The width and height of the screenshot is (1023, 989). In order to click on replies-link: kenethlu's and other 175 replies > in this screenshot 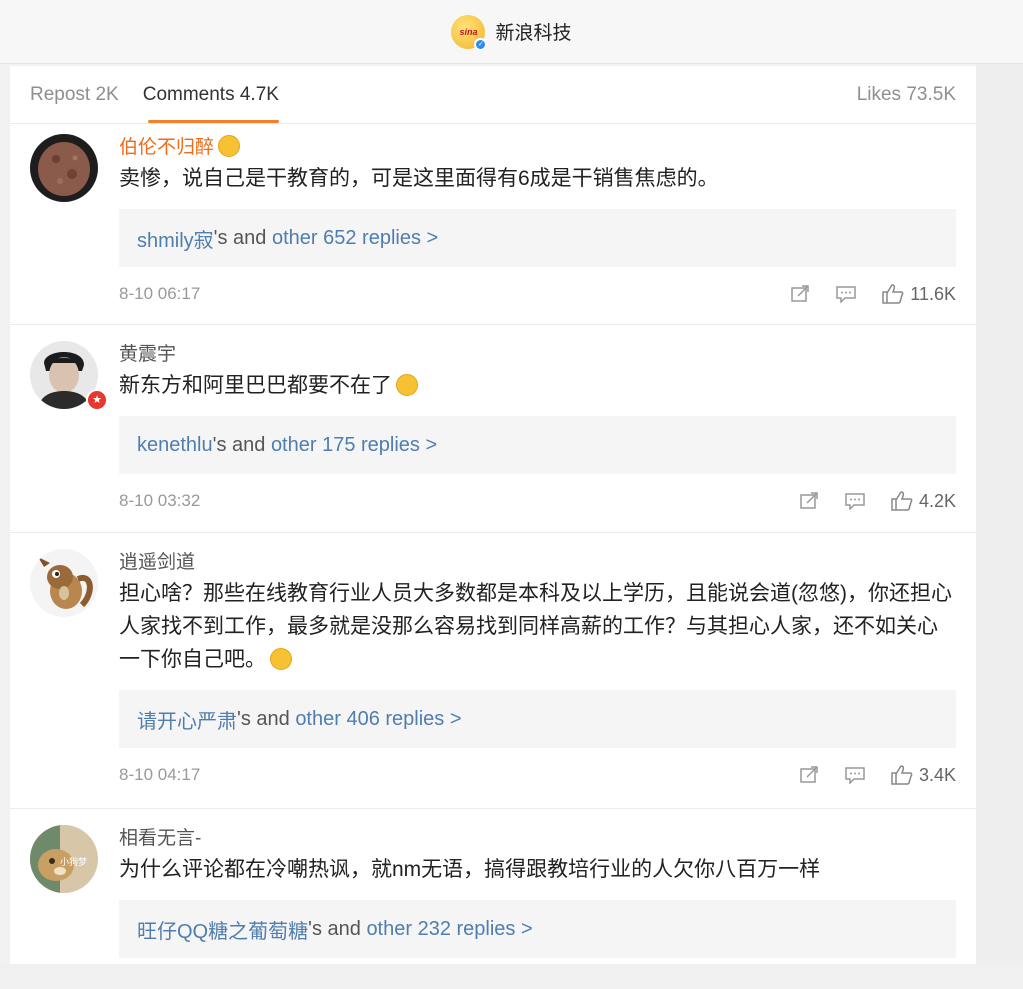, I will do `click(537, 445)`.